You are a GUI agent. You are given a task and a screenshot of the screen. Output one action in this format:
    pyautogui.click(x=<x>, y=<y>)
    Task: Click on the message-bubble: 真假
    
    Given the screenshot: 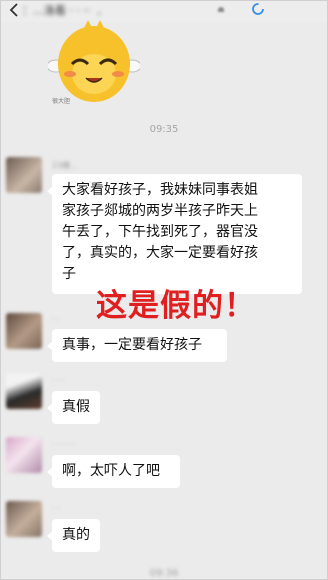 What is the action you would take?
    pyautogui.click(x=73, y=407)
    